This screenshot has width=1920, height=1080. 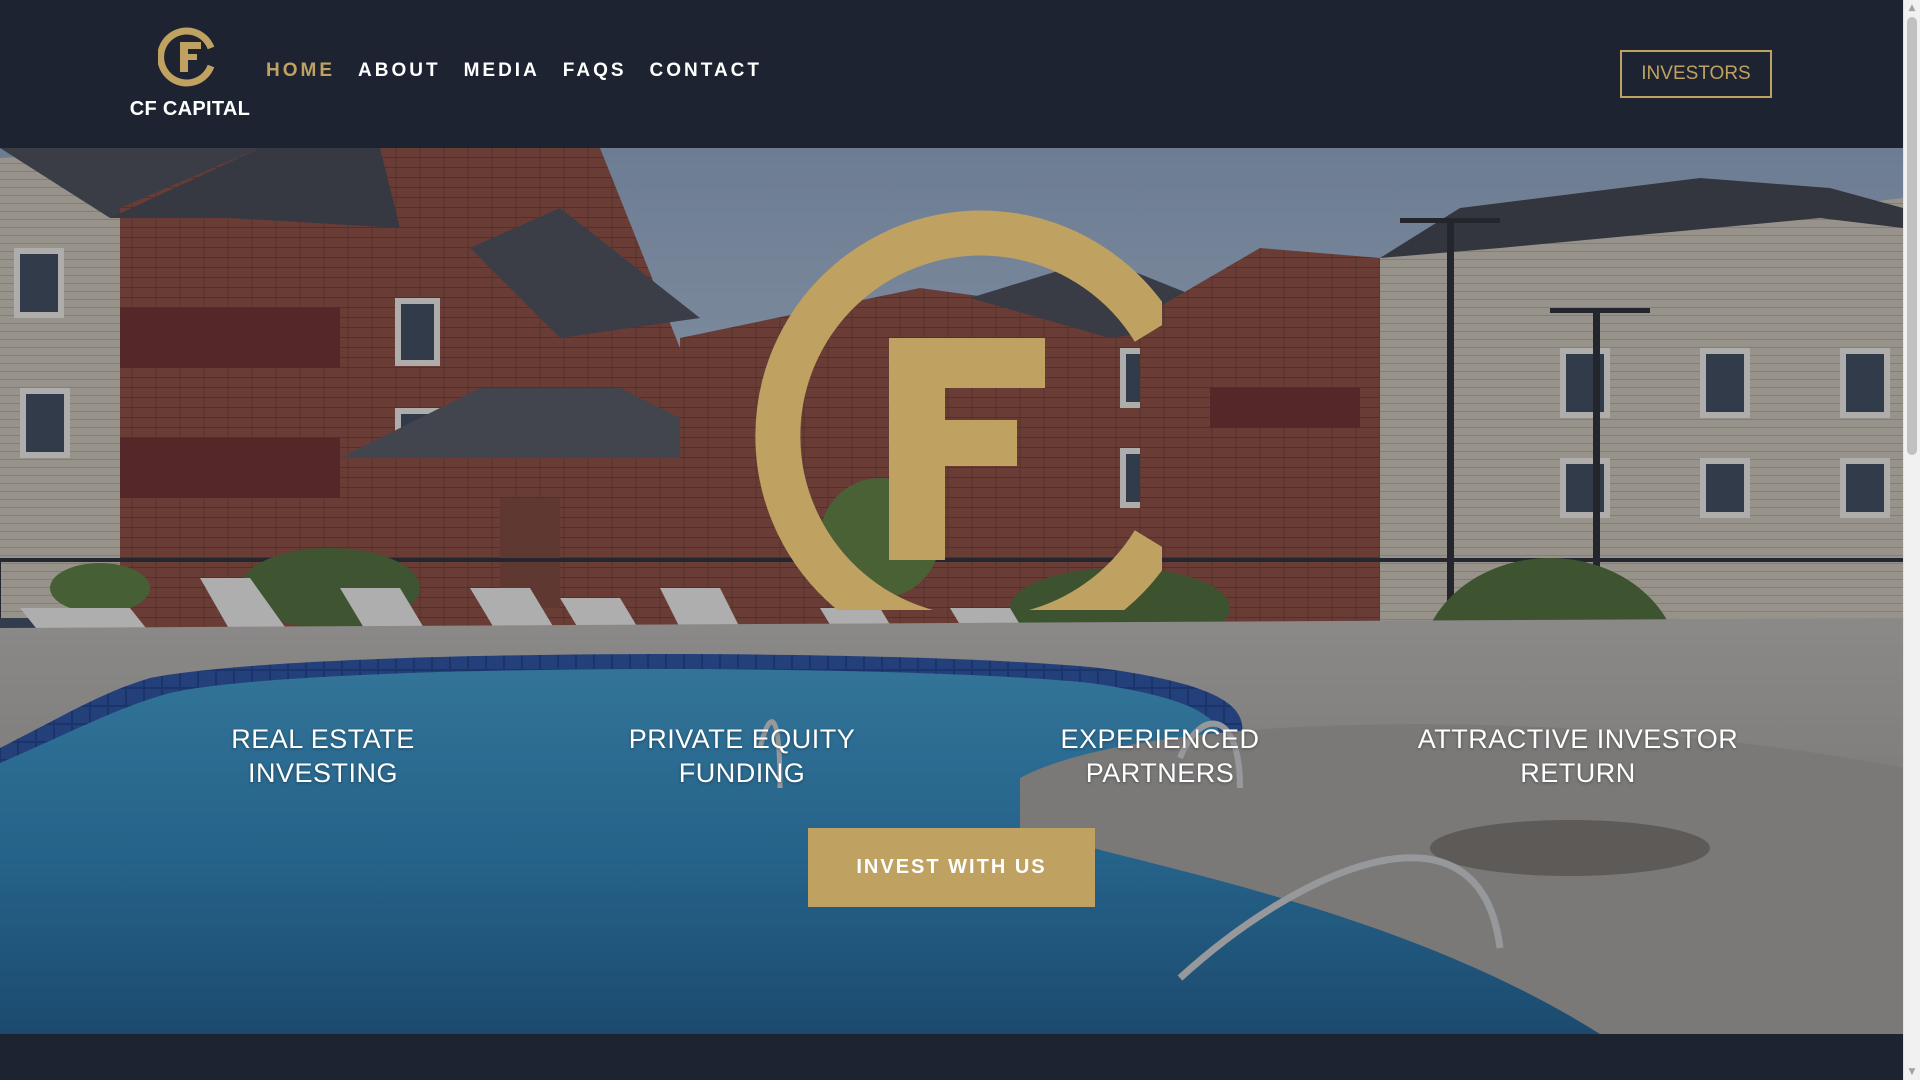 What do you see at coordinates (1160, 773) in the screenshot?
I see `feature-line: PARTNERS` at bounding box center [1160, 773].